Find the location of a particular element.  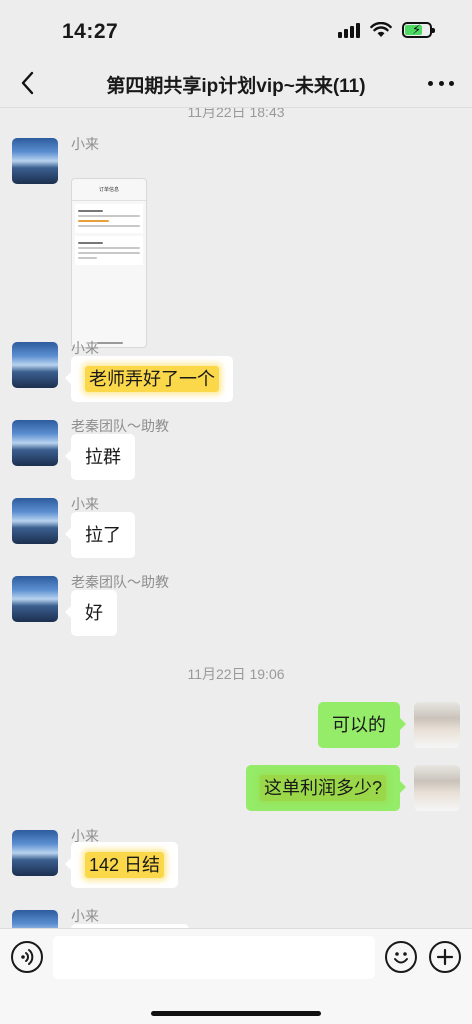

image-message: 订单信息 is located at coordinates (109, 263).